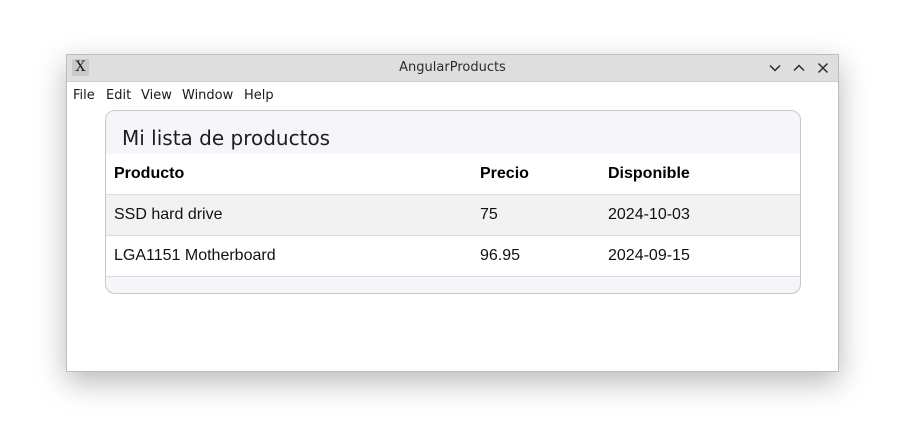 The width and height of the screenshot is (903, 448). I want to click on window-title: AngularProducts, so click(452, 67).